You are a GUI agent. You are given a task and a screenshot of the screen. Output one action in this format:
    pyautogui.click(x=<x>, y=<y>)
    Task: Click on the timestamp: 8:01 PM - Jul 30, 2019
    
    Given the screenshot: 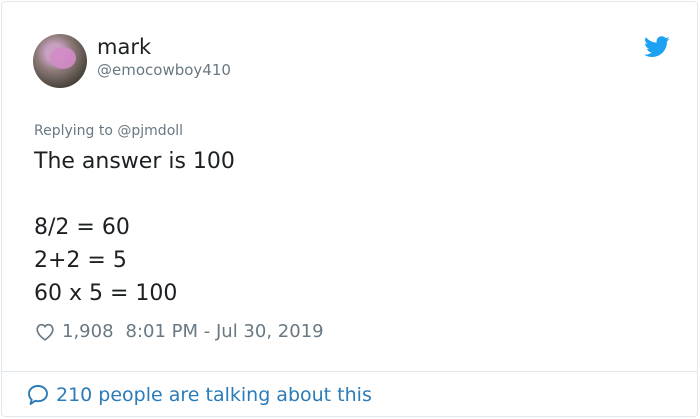 What is the action you would take?
    pyautogui.click(x=225, y=332)
    